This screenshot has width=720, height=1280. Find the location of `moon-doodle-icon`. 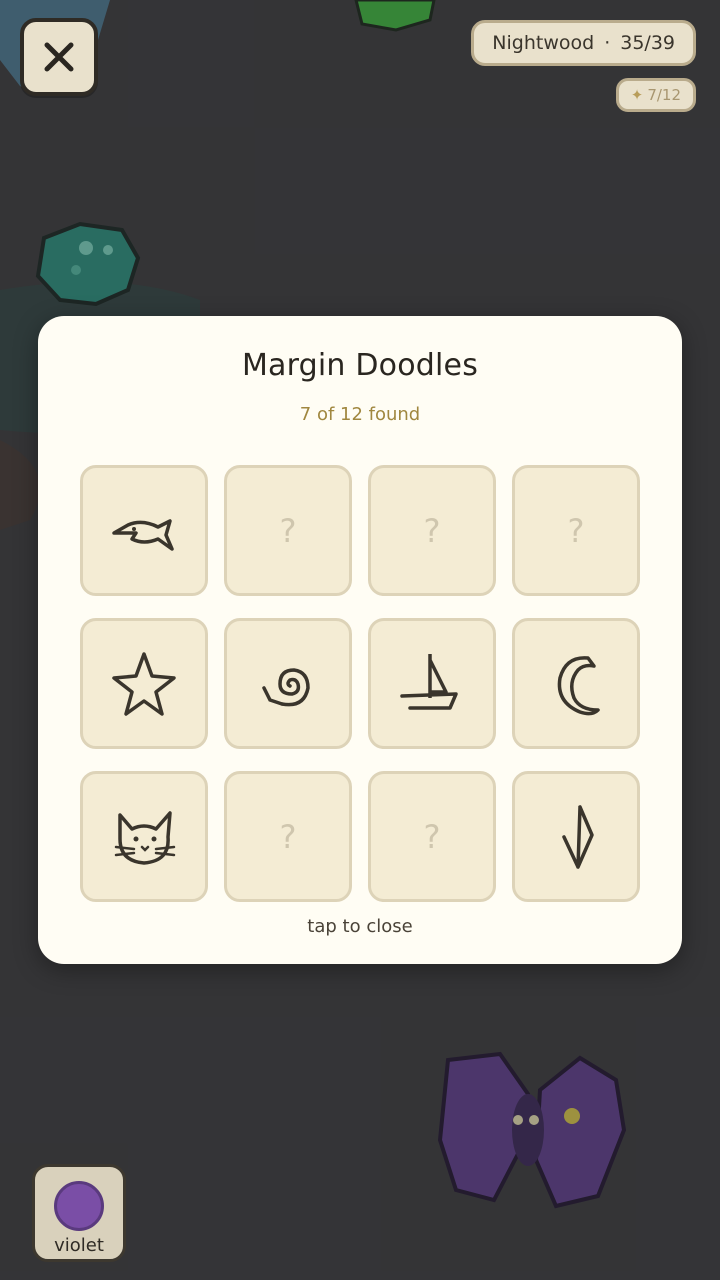

moon-doodle-icon is located at coordinates (578, 685).